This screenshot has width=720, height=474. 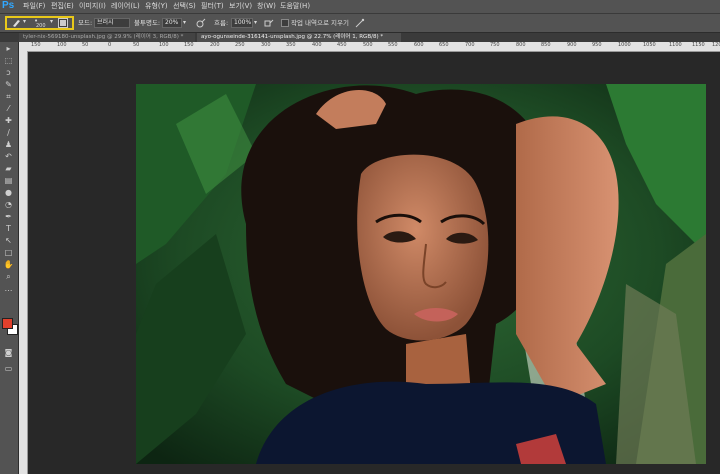 What do you see at coordinates (698, 45) in the screenshot?
I see `ruler-tick: 1150` at bounding box center [698, 45].